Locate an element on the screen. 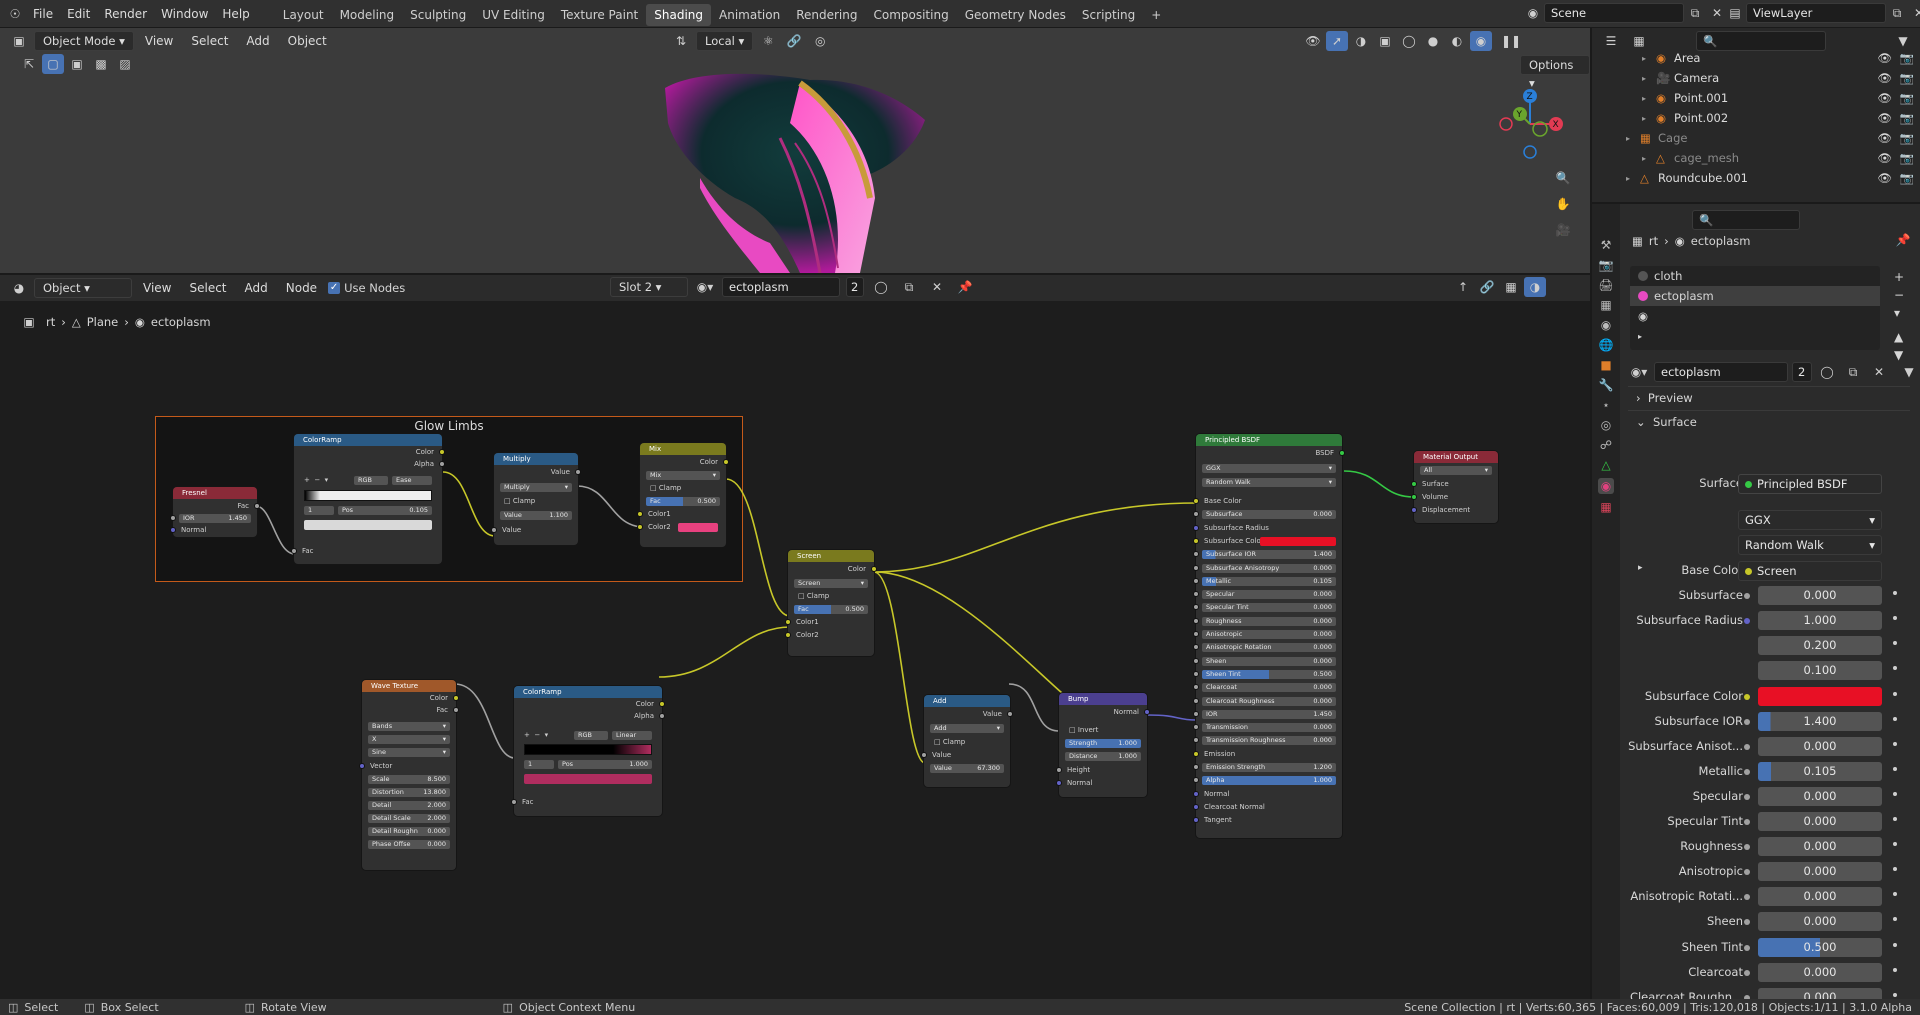 Image resolution: width=1920 pixels, height=1015 pixels. colorramp-2-fac-socket is located at coordinates (514, 802).